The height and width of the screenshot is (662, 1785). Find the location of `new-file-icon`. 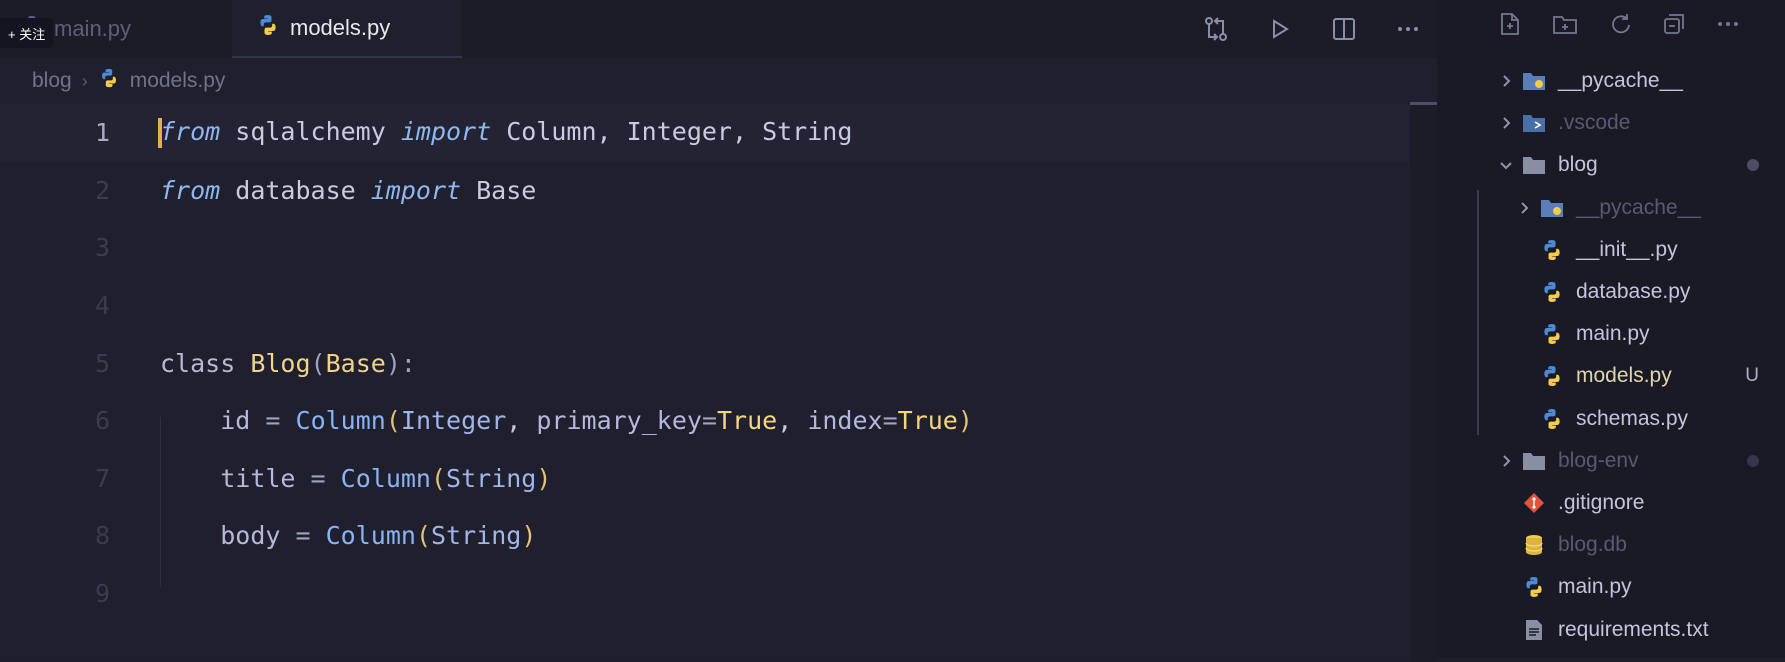

new-file-icon is located at coordinates (1510, 26).